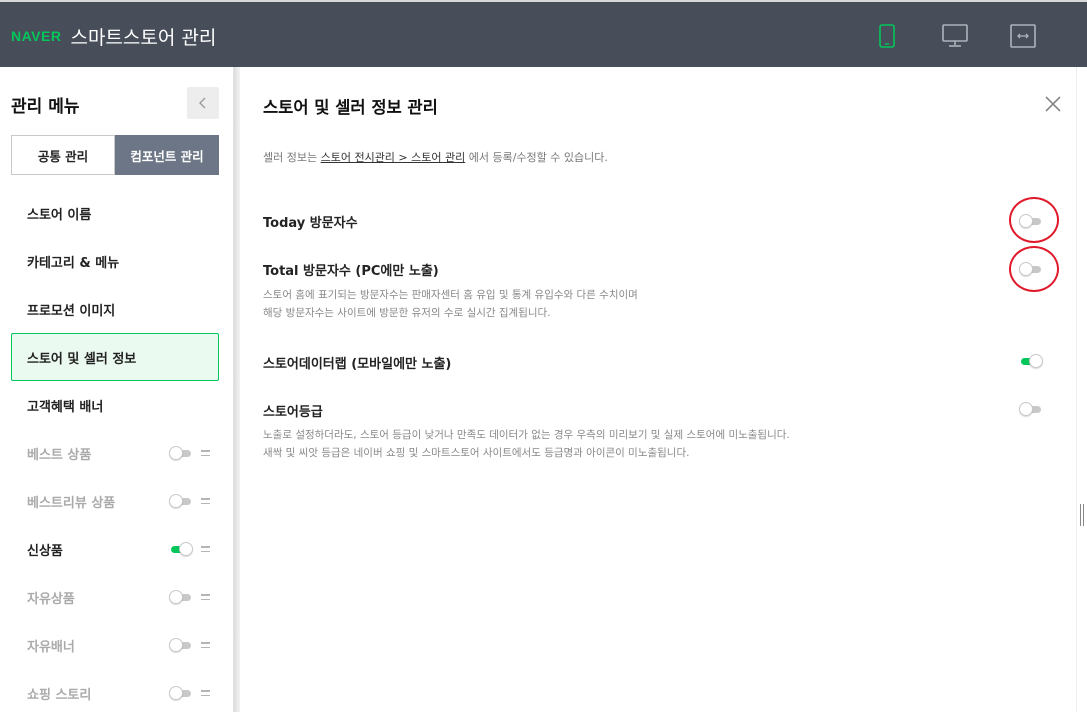  I want to click on sidebar-item-free-products: 자유상품, so click(115, 597).